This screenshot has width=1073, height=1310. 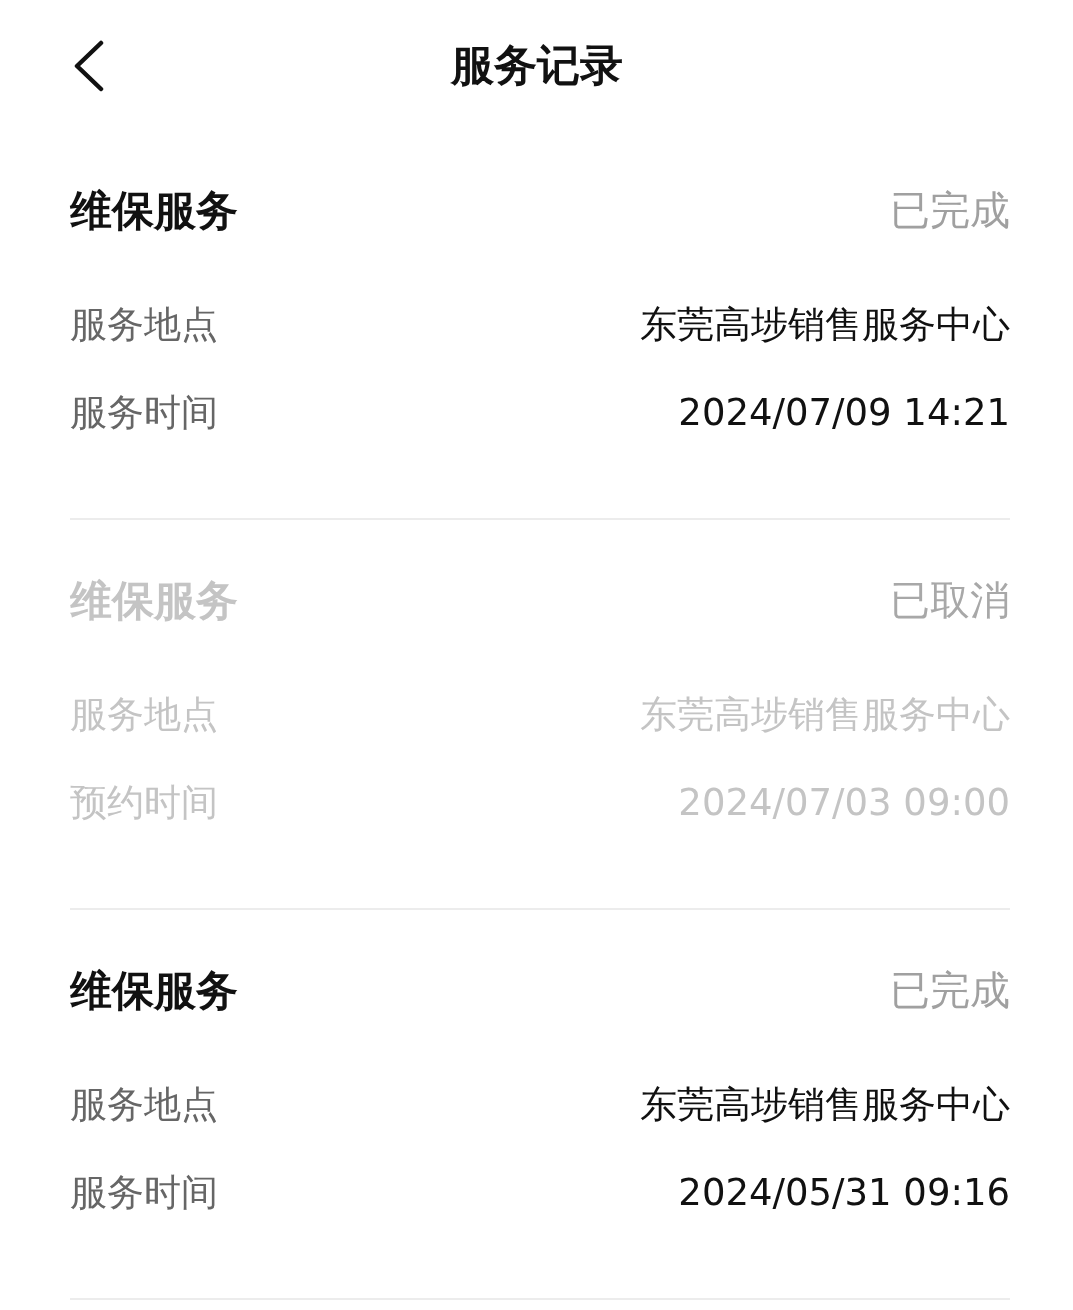 What do you see at coordinates (144, 803) in the screenshot?
I see `field-label: 预约时间` at bounding box center [144, 803].